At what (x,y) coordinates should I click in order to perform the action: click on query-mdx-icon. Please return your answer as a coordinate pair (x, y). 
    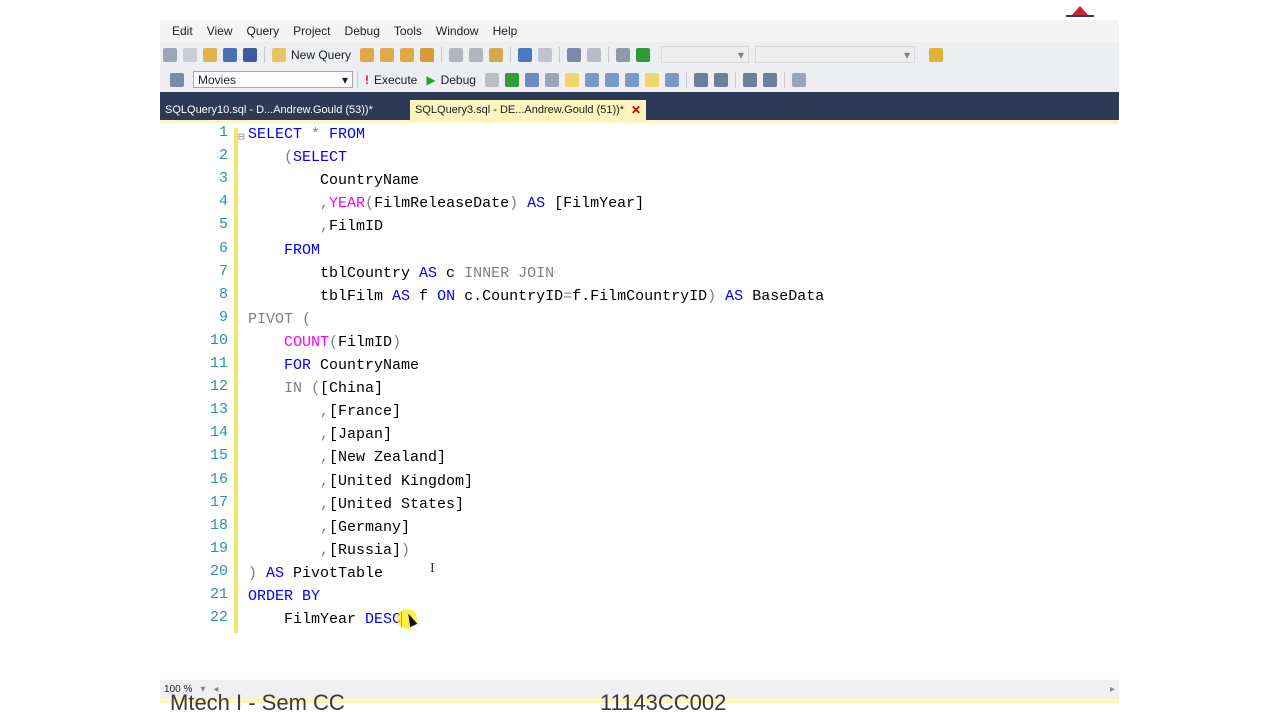
    Looking at the image, I should click on (367, 54).